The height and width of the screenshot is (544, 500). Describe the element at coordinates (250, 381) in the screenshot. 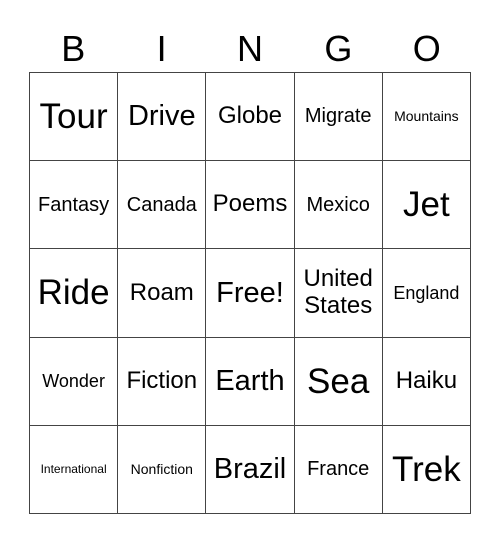

I see `bingo-cell: Earth` at that location.